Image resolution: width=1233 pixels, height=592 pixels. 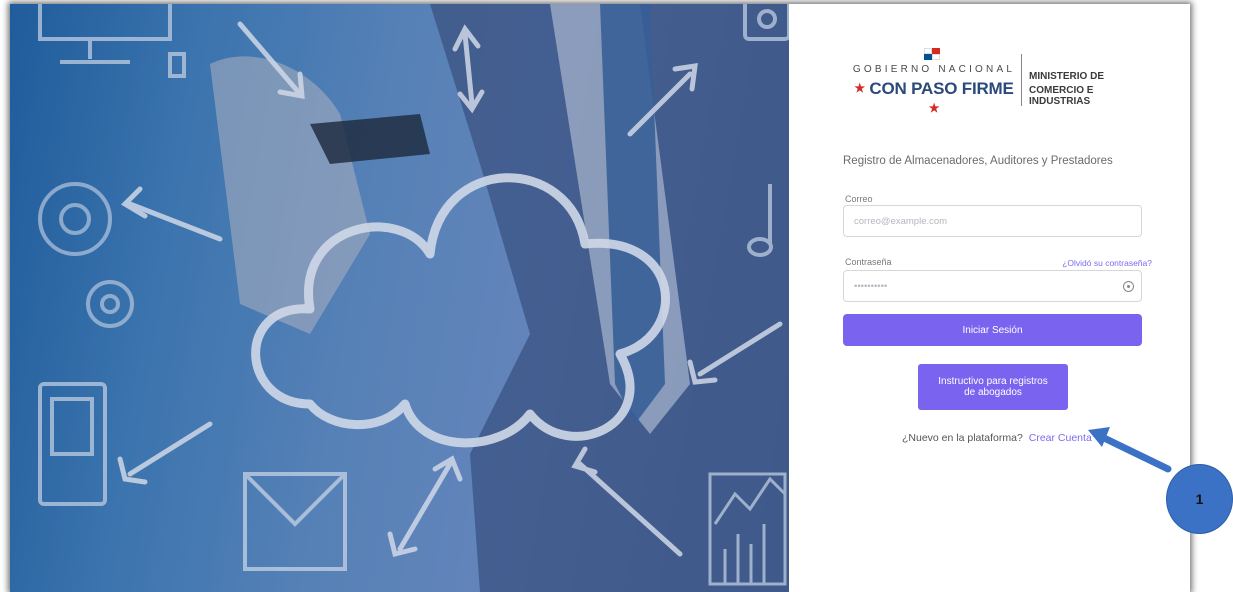 What do you see at coordinates (934, 108) in the screenshot?
I see `star-right-icon: ★` at bounding box center [934, 108].